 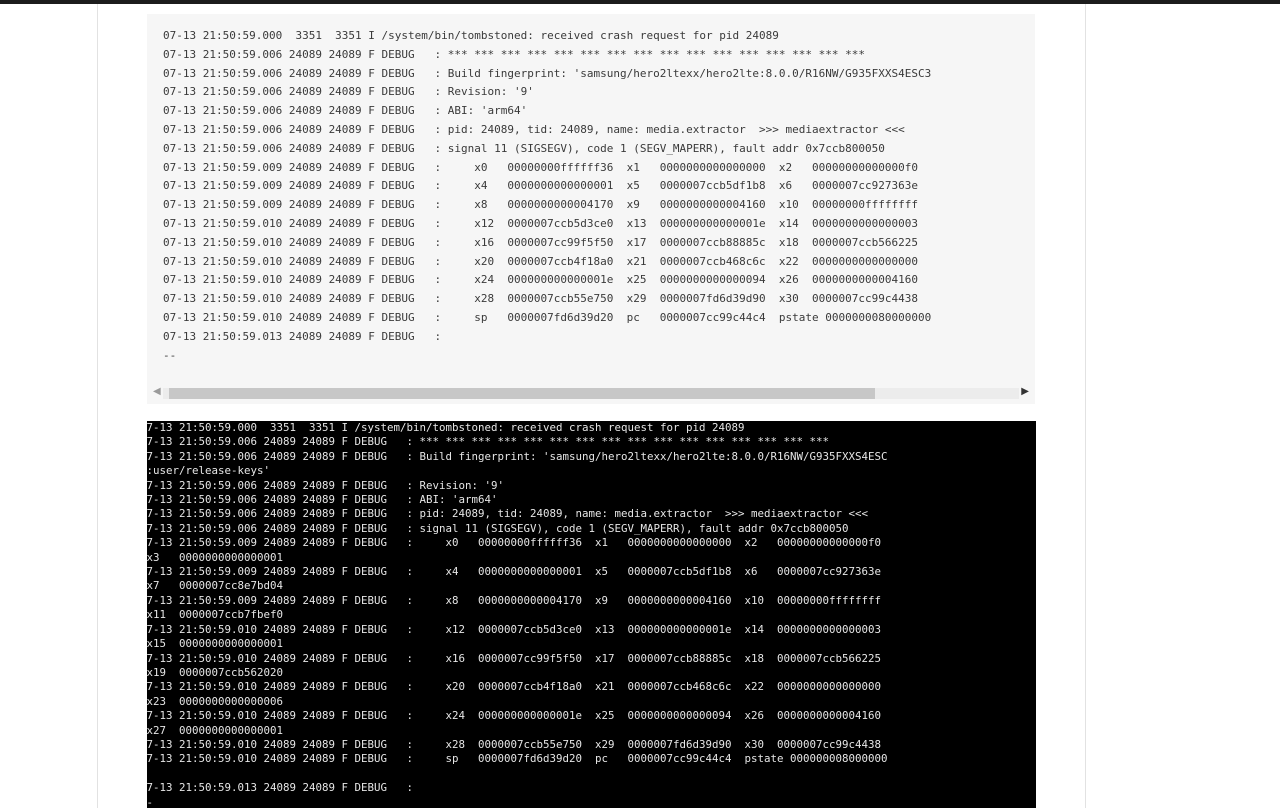 What do you see at coordinates (215, 730) in the screenshot?
I see `terminal-line: x27 0000000000000001` at bounding box center [215, 730].